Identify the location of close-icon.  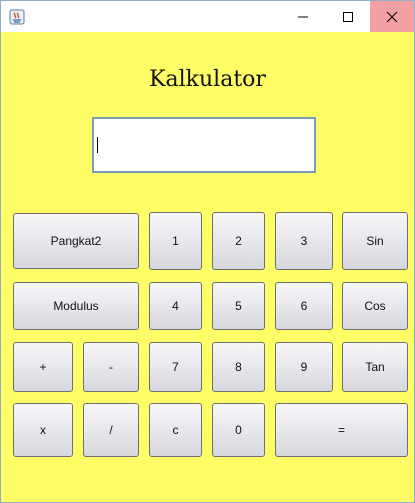
(392, 16).